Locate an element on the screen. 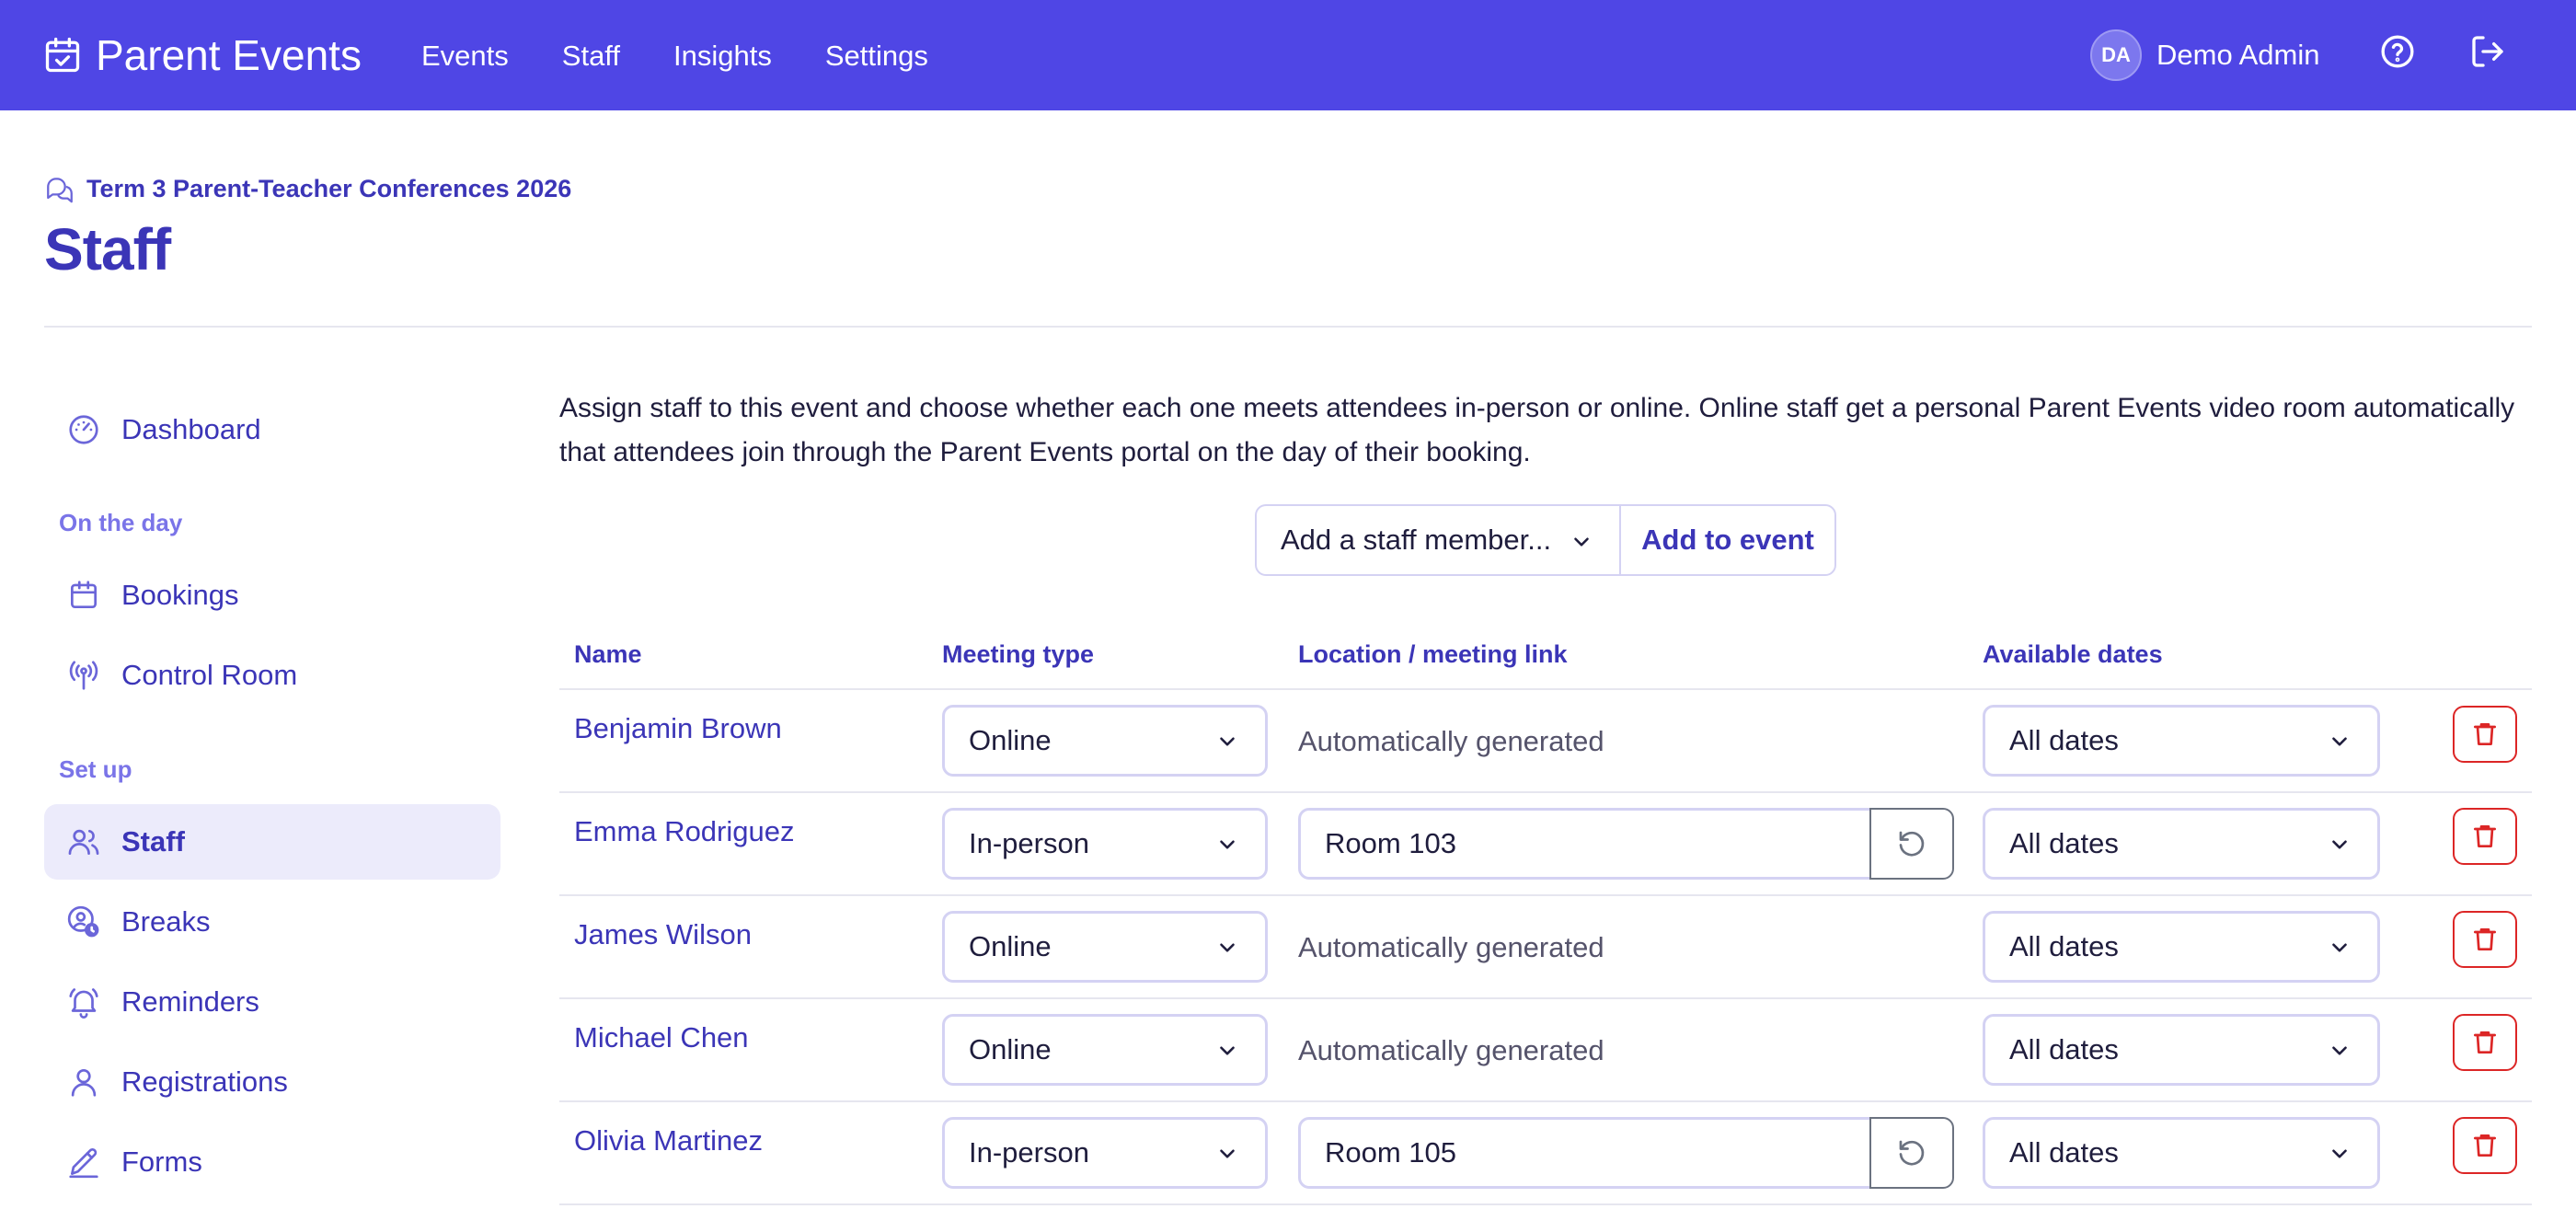 The image size is (2576, 1209). sidebar-item-staff: Staff is located at coordinates (272, 842).